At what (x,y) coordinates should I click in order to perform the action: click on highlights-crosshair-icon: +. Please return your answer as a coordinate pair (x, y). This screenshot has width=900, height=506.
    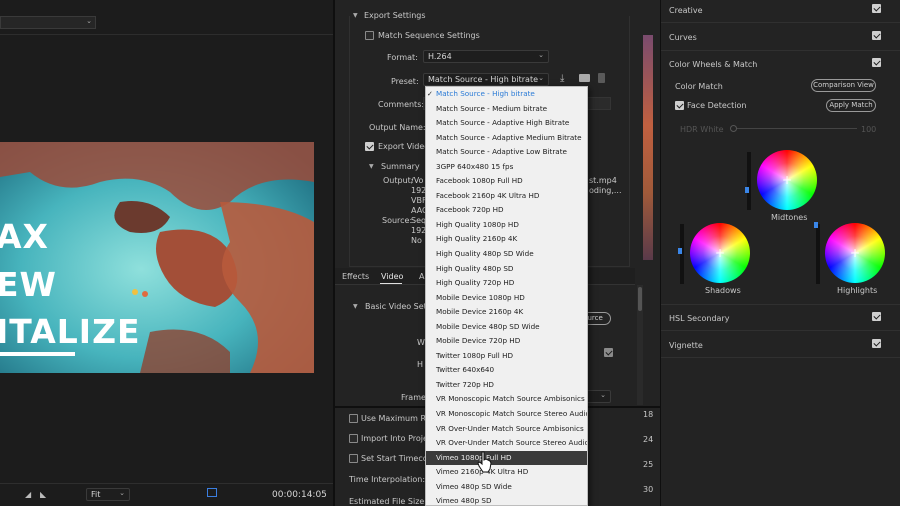
    Looking at the image, I should click on (855, 253).